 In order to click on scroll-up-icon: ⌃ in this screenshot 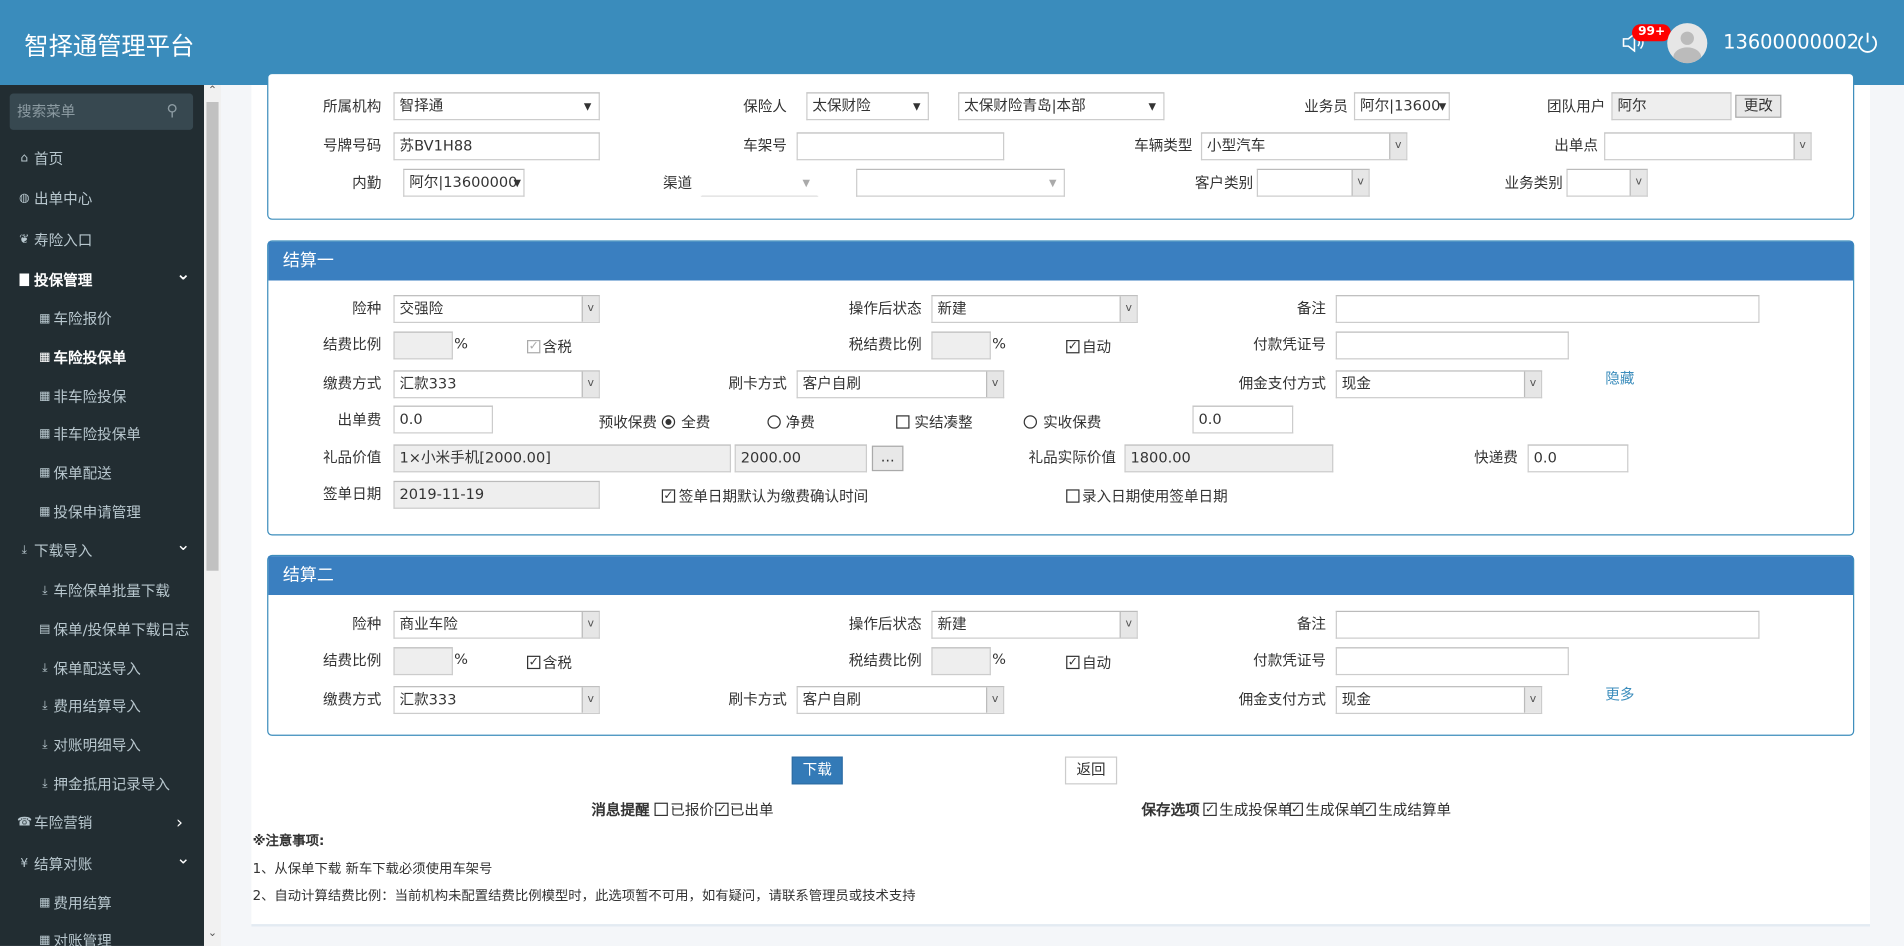, I will do `click(212, 91)`.